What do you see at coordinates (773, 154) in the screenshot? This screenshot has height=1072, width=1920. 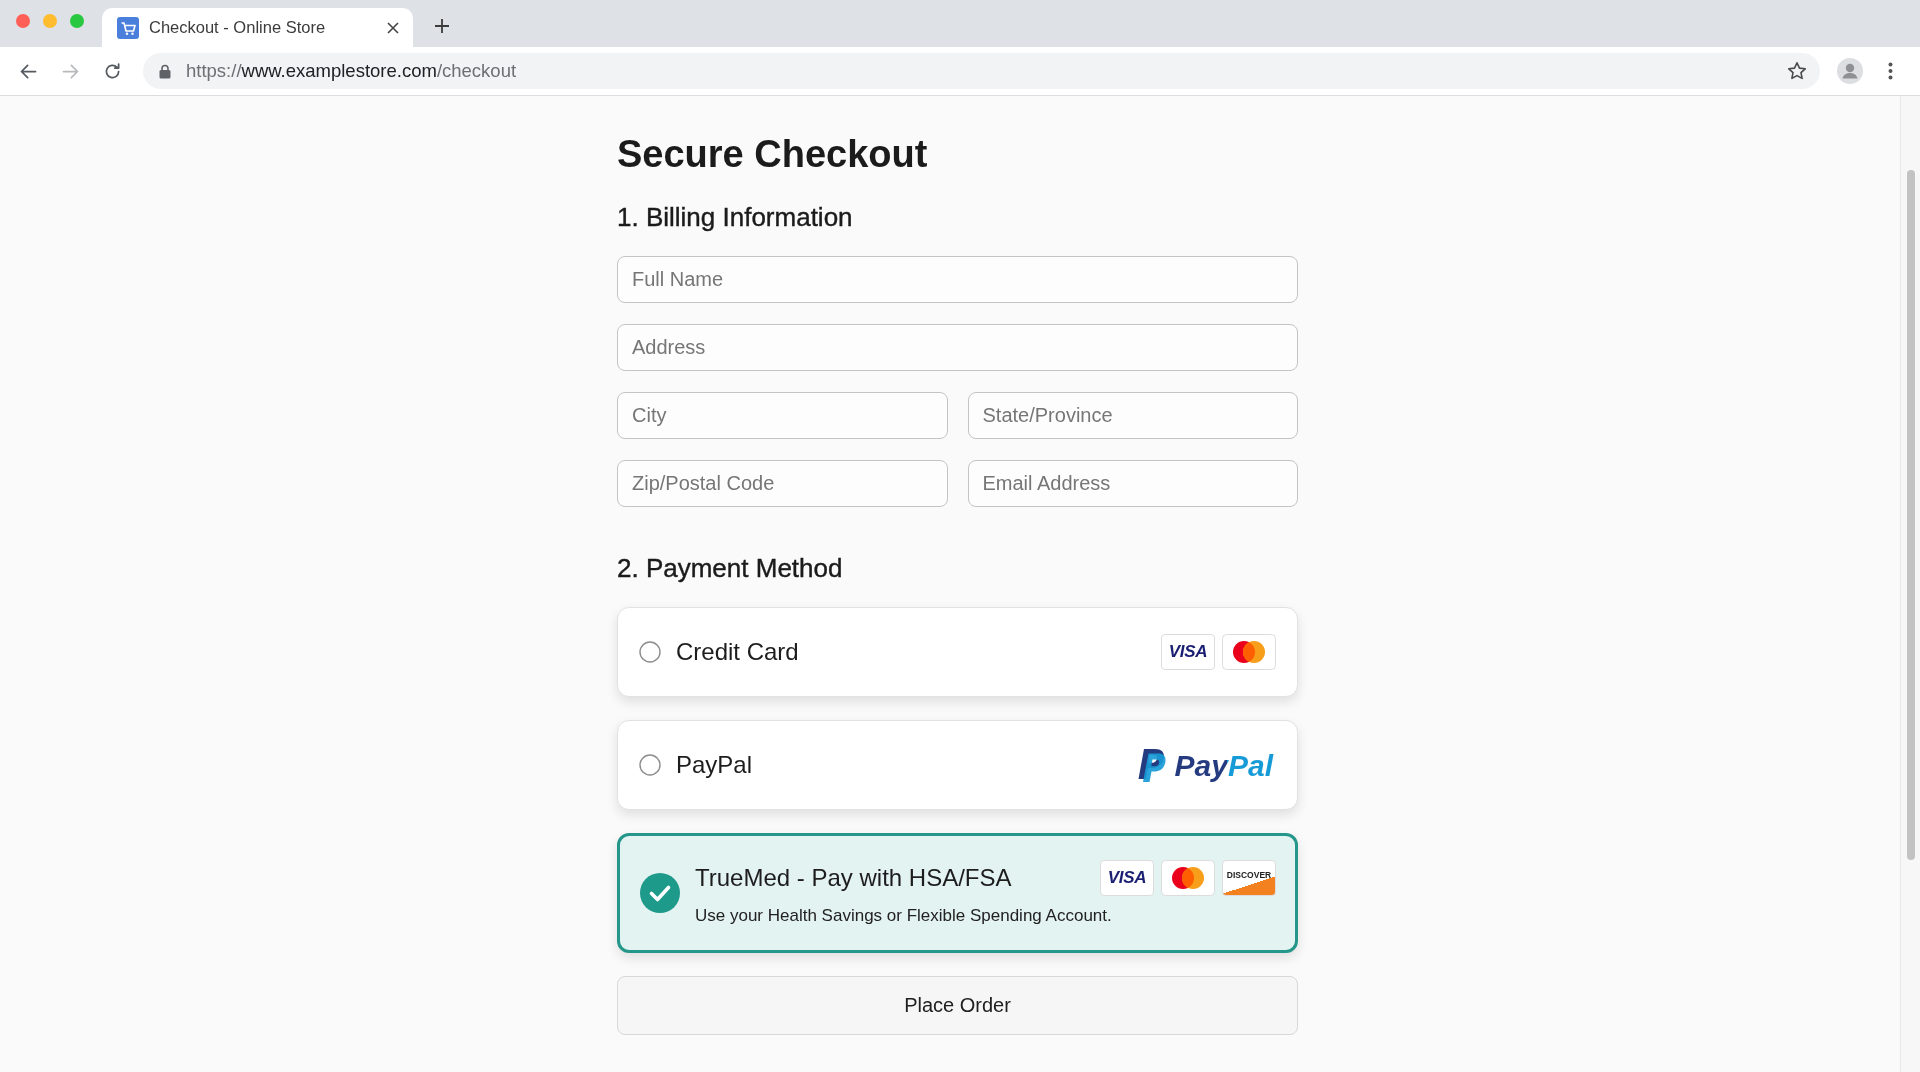 I see `page-title: Secure Checkout` at bounding box center [773, 154].